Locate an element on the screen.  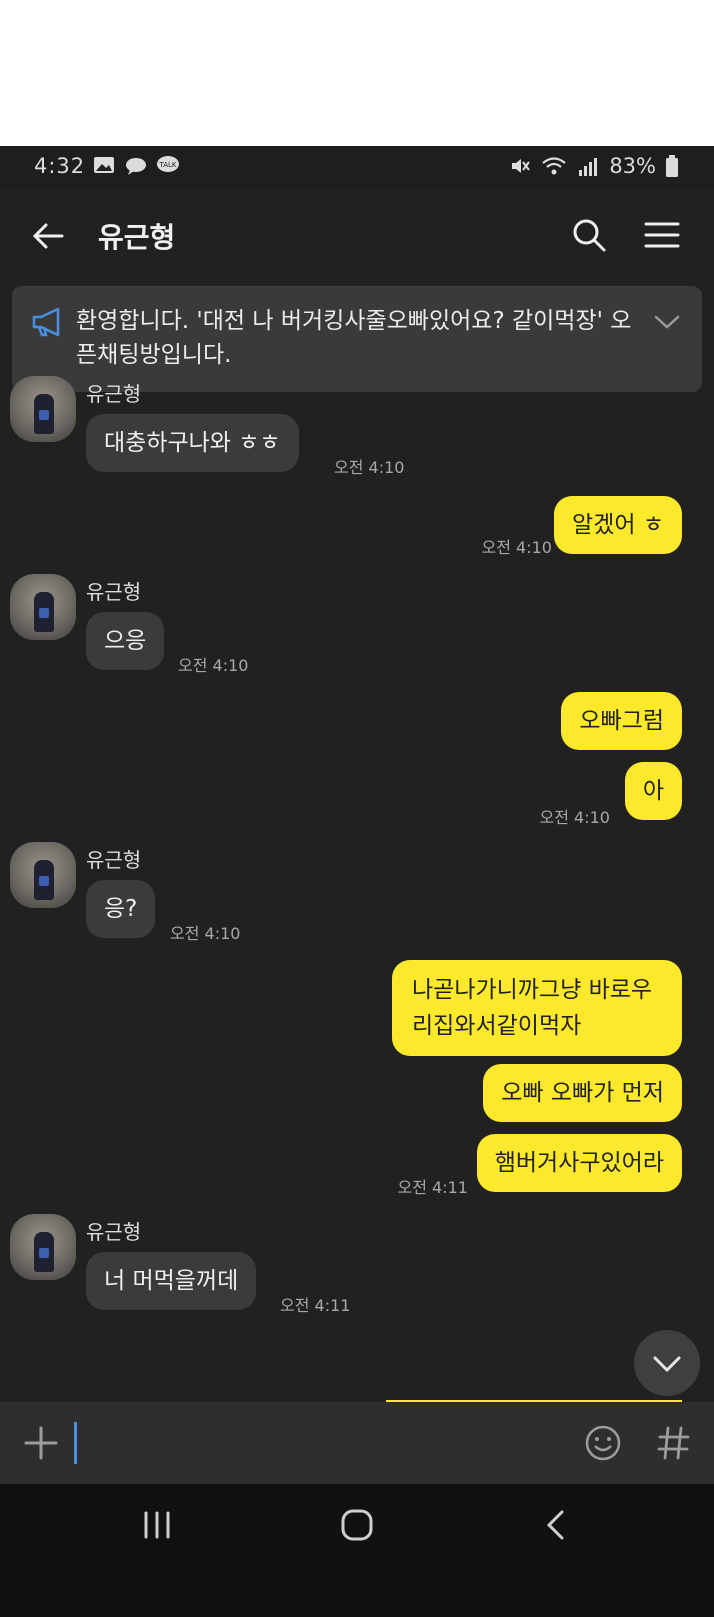
chevron-down-icon is located at coordinates (667, 322).